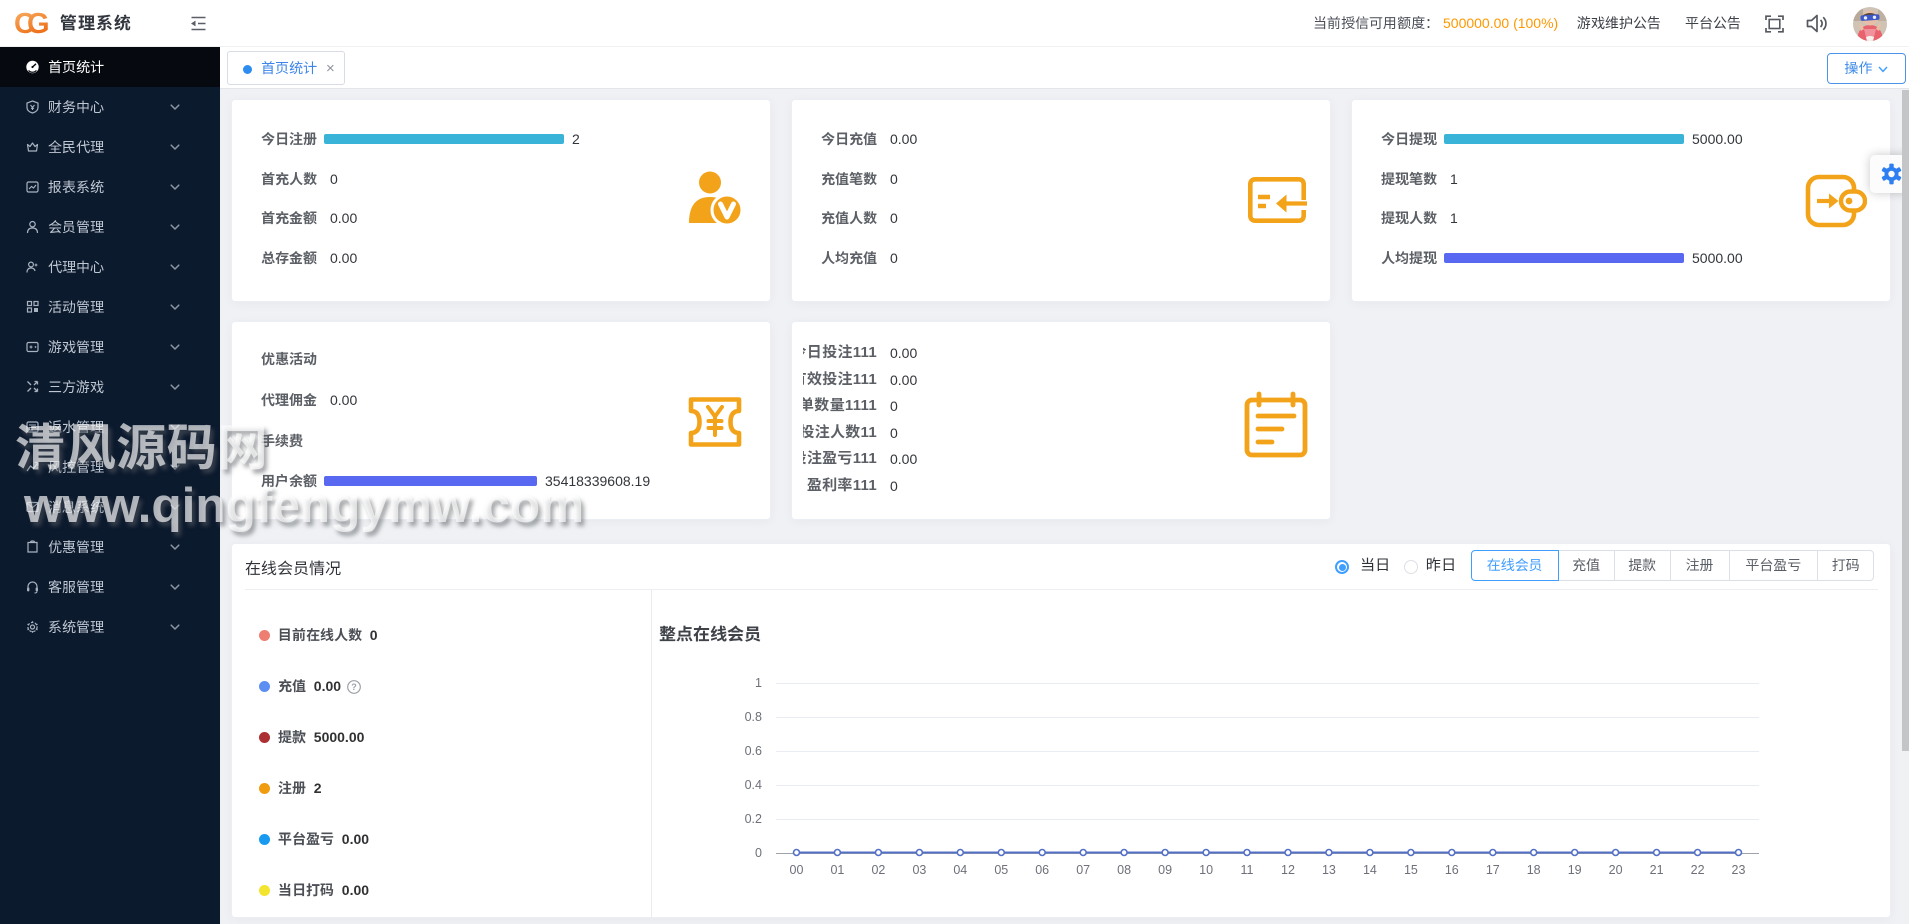  I want to click on svg-text: 20, so click(1616, 870).